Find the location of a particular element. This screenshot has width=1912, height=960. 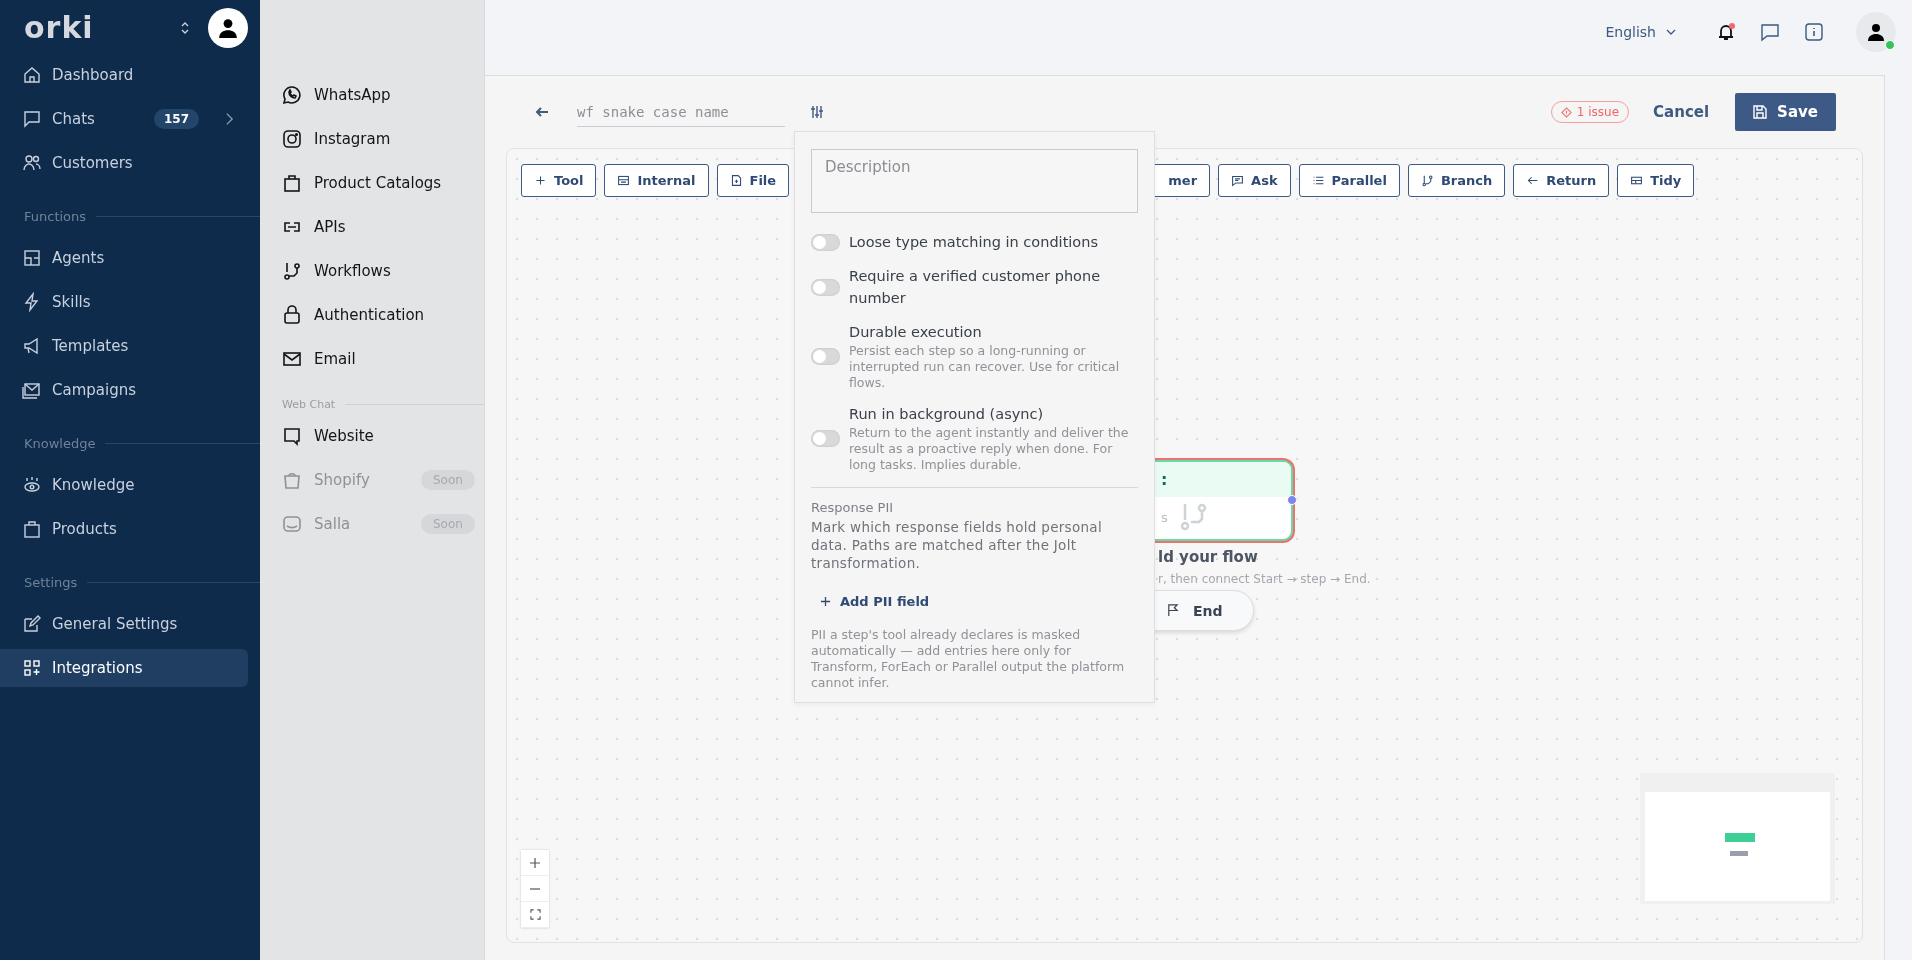

integration-item: Instagram is located at coordinates (372, 139).